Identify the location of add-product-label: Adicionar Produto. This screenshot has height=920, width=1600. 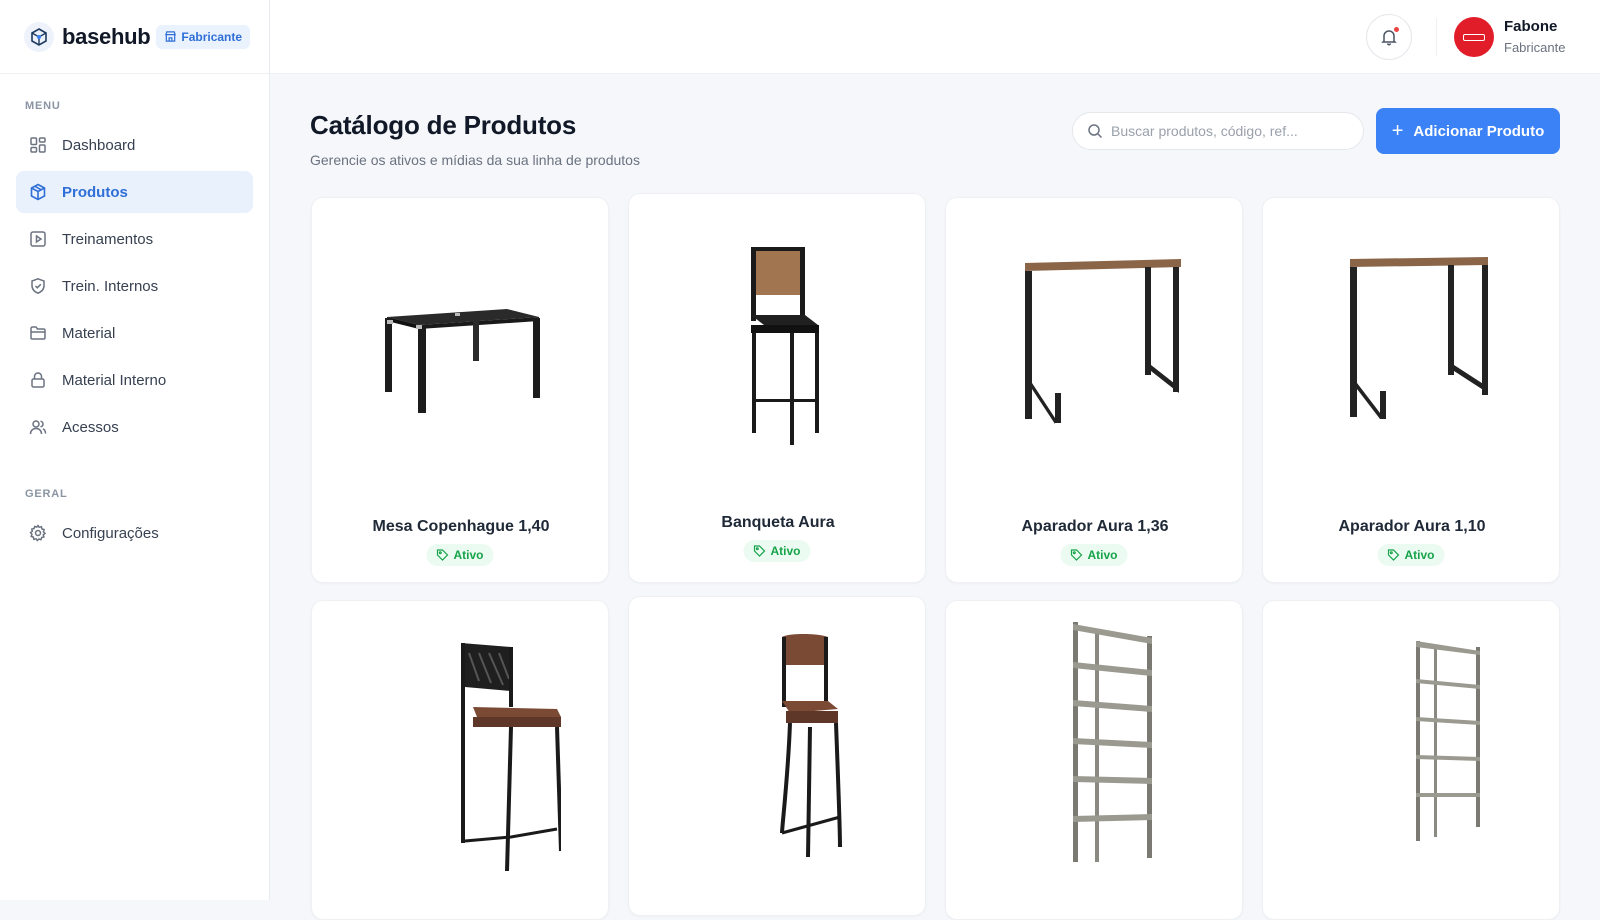
(1479, 131).